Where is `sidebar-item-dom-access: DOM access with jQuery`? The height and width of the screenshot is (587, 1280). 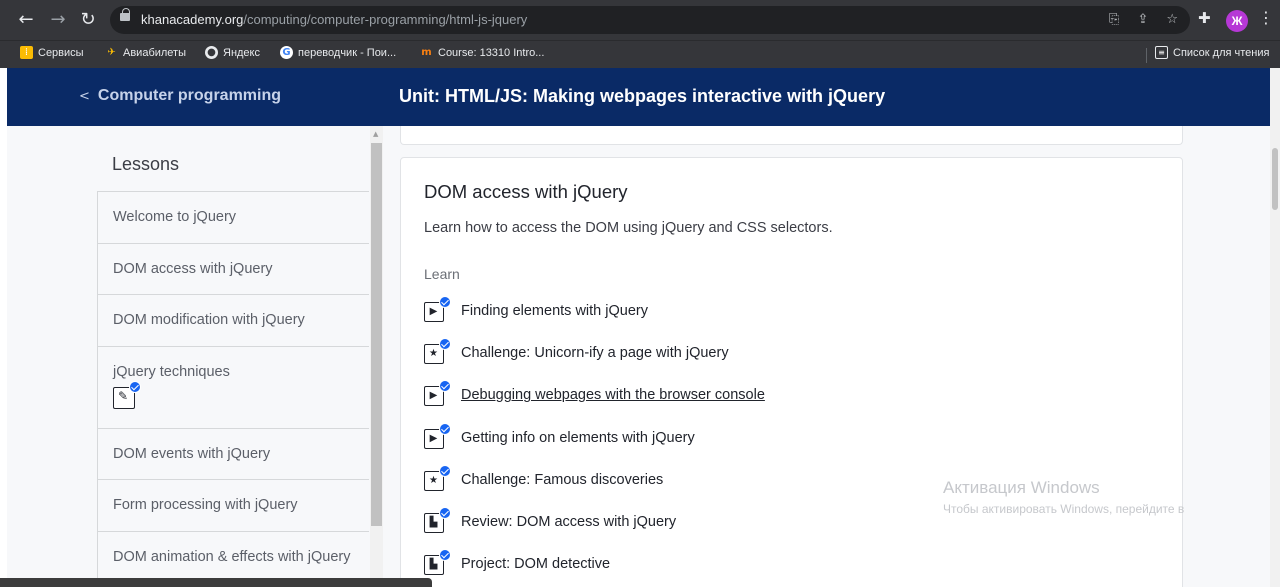
sidebar-item-dom-access: DOM access with jQuery is located at coordinates (233, 268).